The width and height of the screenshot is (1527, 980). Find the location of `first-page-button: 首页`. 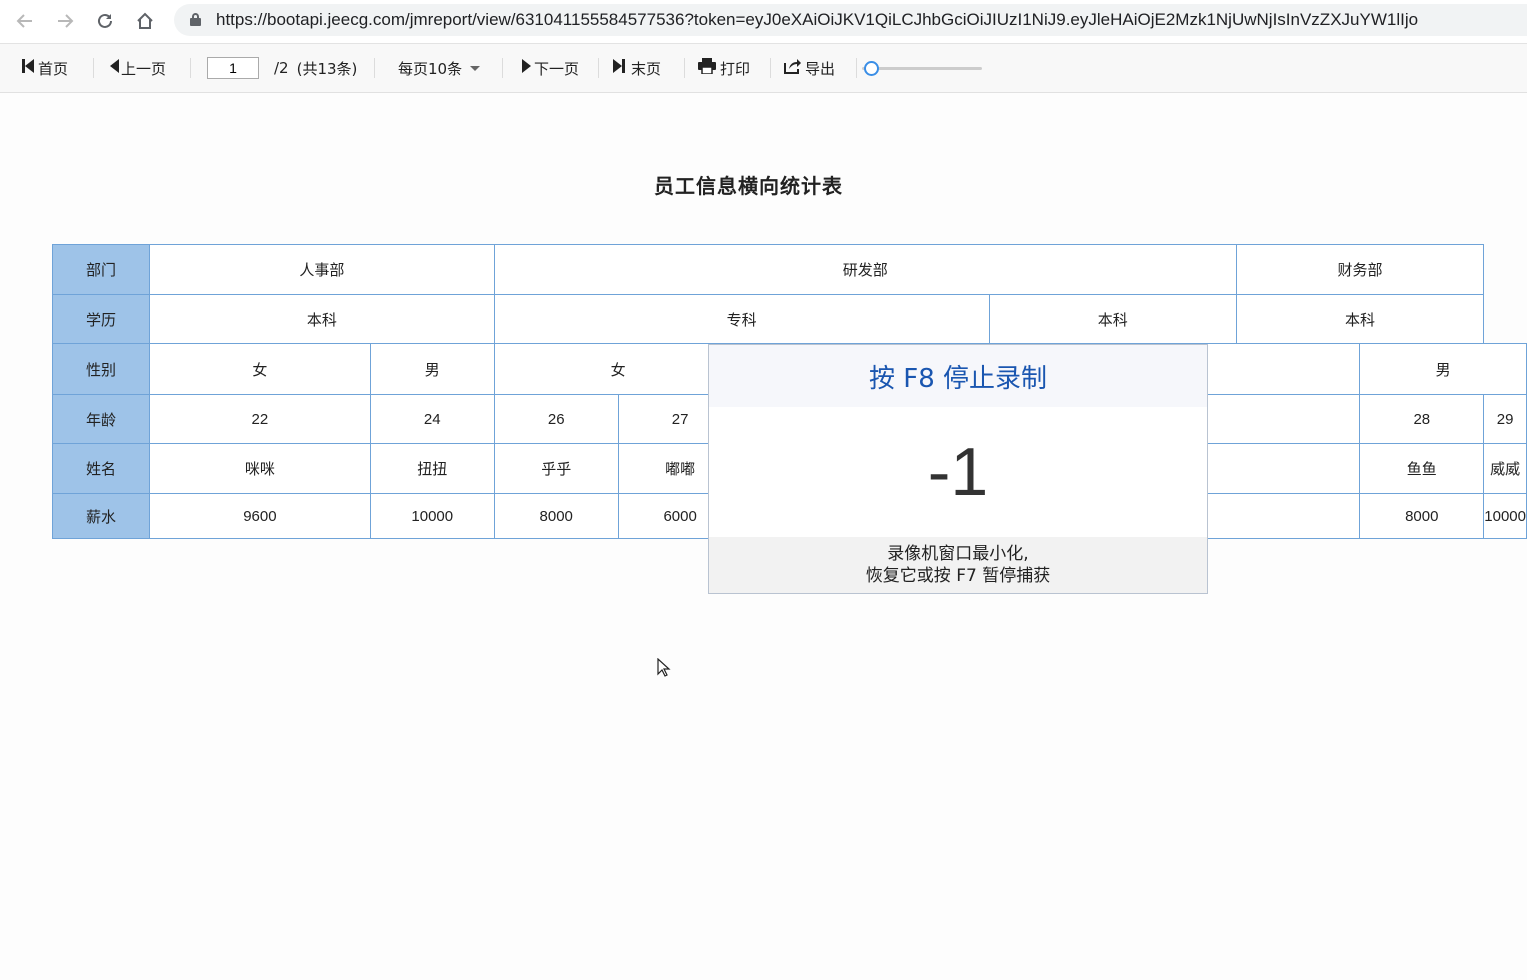

first-page-button: 首页 is located at coordinates (45, 68).